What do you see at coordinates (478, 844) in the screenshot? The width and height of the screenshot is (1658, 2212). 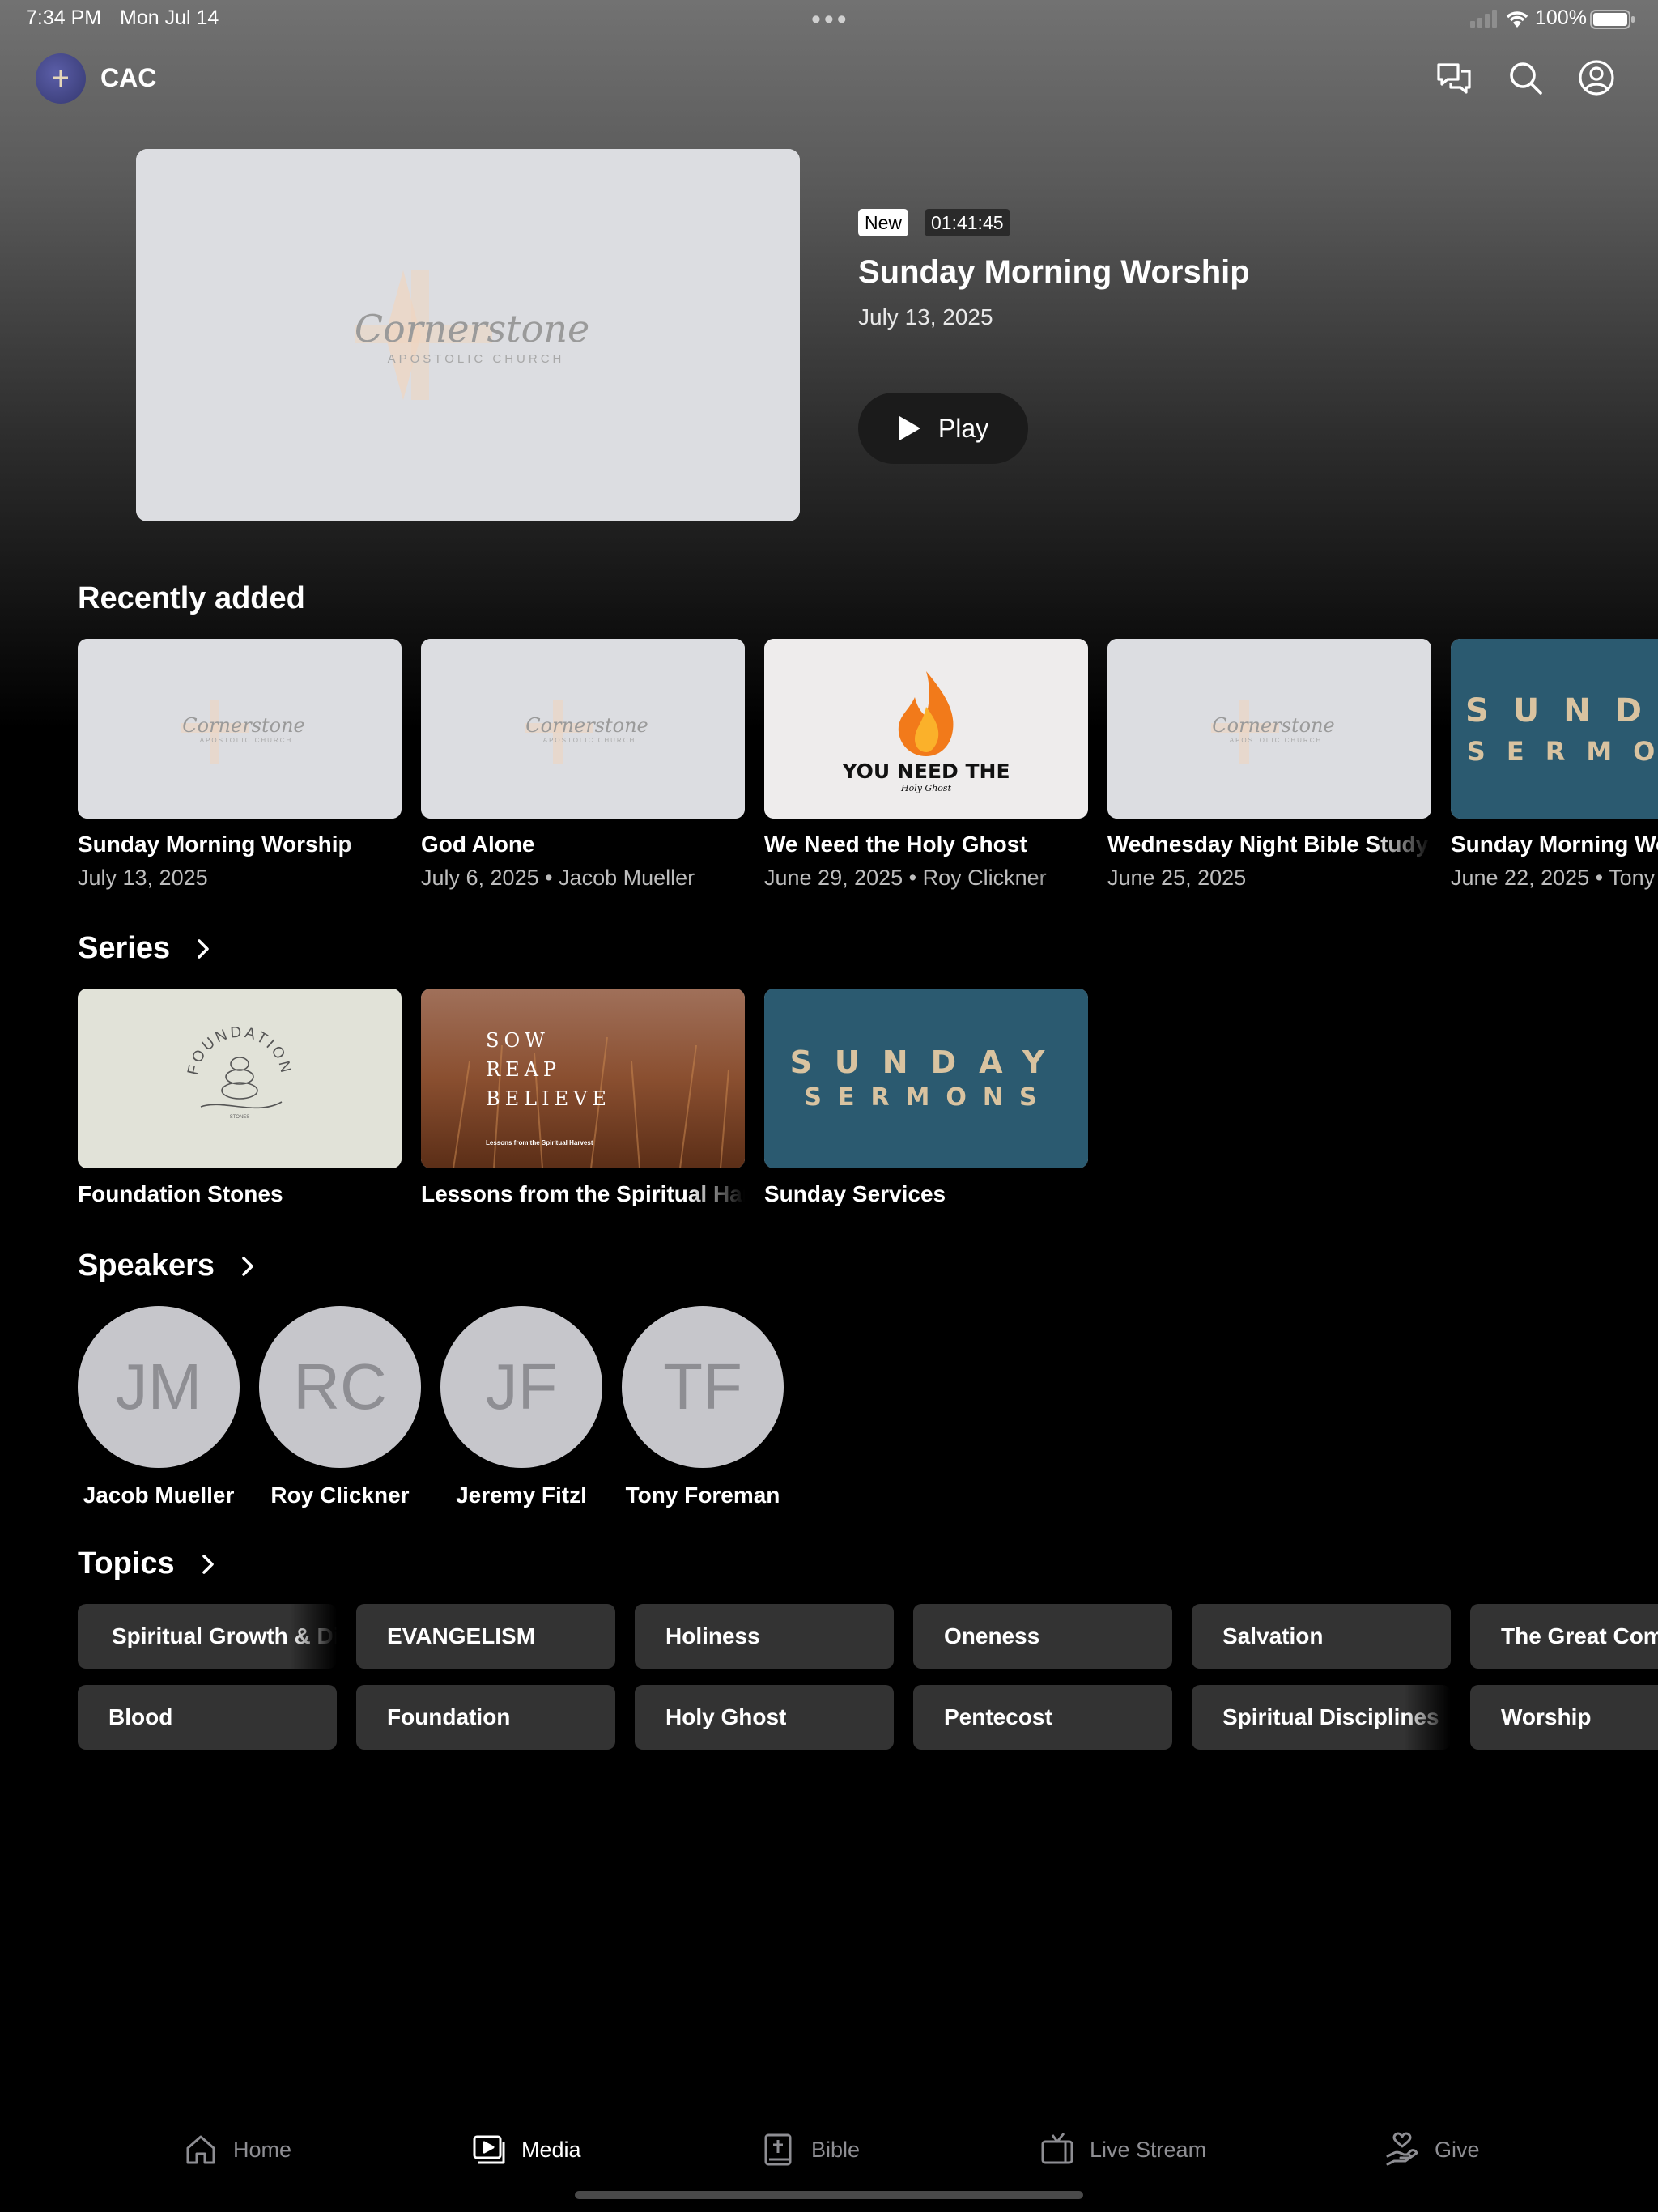 I see `media-title: God Alone` at bounding box center [478, 844].